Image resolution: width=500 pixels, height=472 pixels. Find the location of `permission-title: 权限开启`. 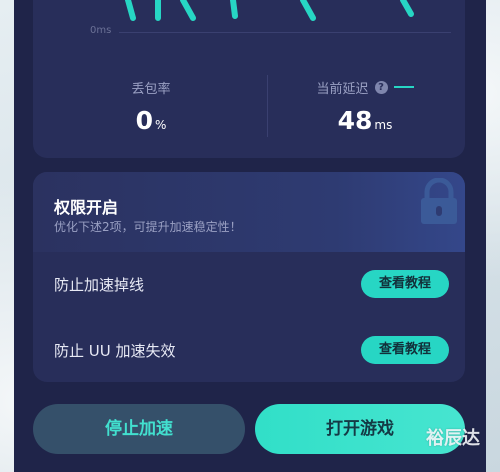

permission-title: 权限开启 is located at coordinates (86, 207).